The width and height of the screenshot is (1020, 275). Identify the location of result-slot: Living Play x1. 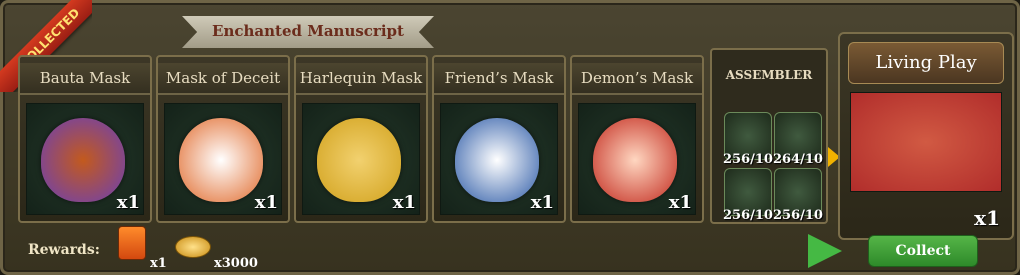
(926, 136).